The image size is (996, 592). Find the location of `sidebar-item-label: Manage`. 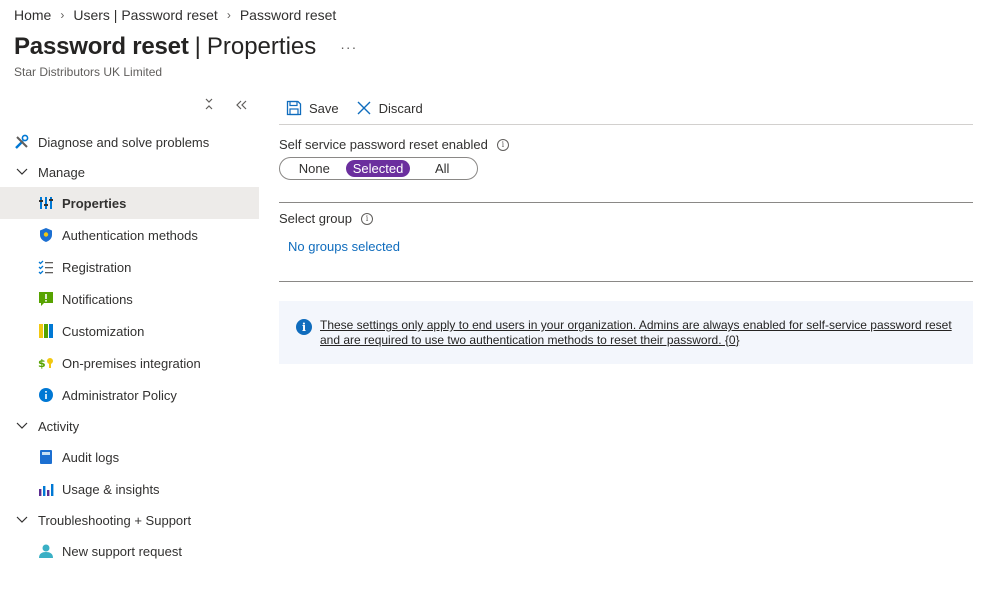

sidebar-item-label: Manage is located at coordinates (61, 172).